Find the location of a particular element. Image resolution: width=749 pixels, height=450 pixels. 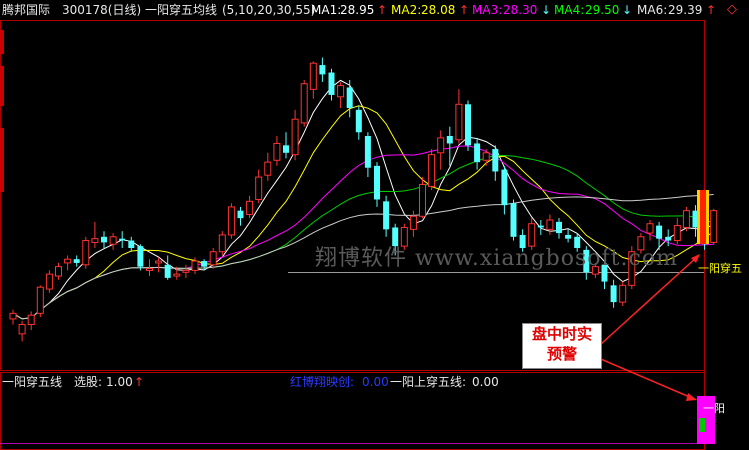

ma3-label: MA3: is located at coordinates (487, 10).